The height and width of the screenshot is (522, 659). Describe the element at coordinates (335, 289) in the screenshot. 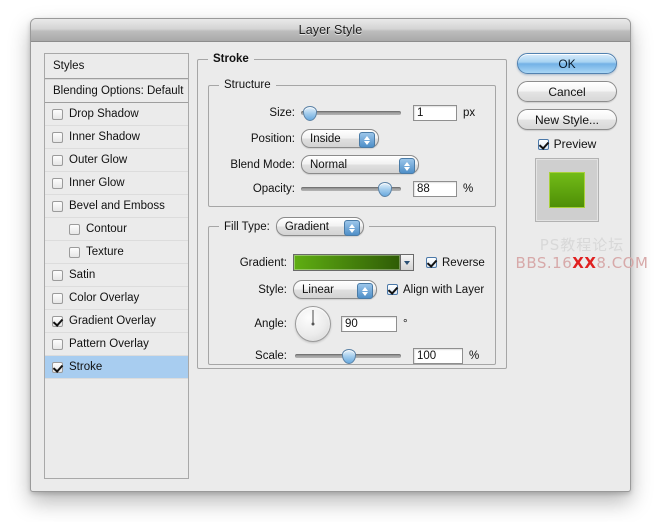

I see `style-dropdown: Linear` at that location.